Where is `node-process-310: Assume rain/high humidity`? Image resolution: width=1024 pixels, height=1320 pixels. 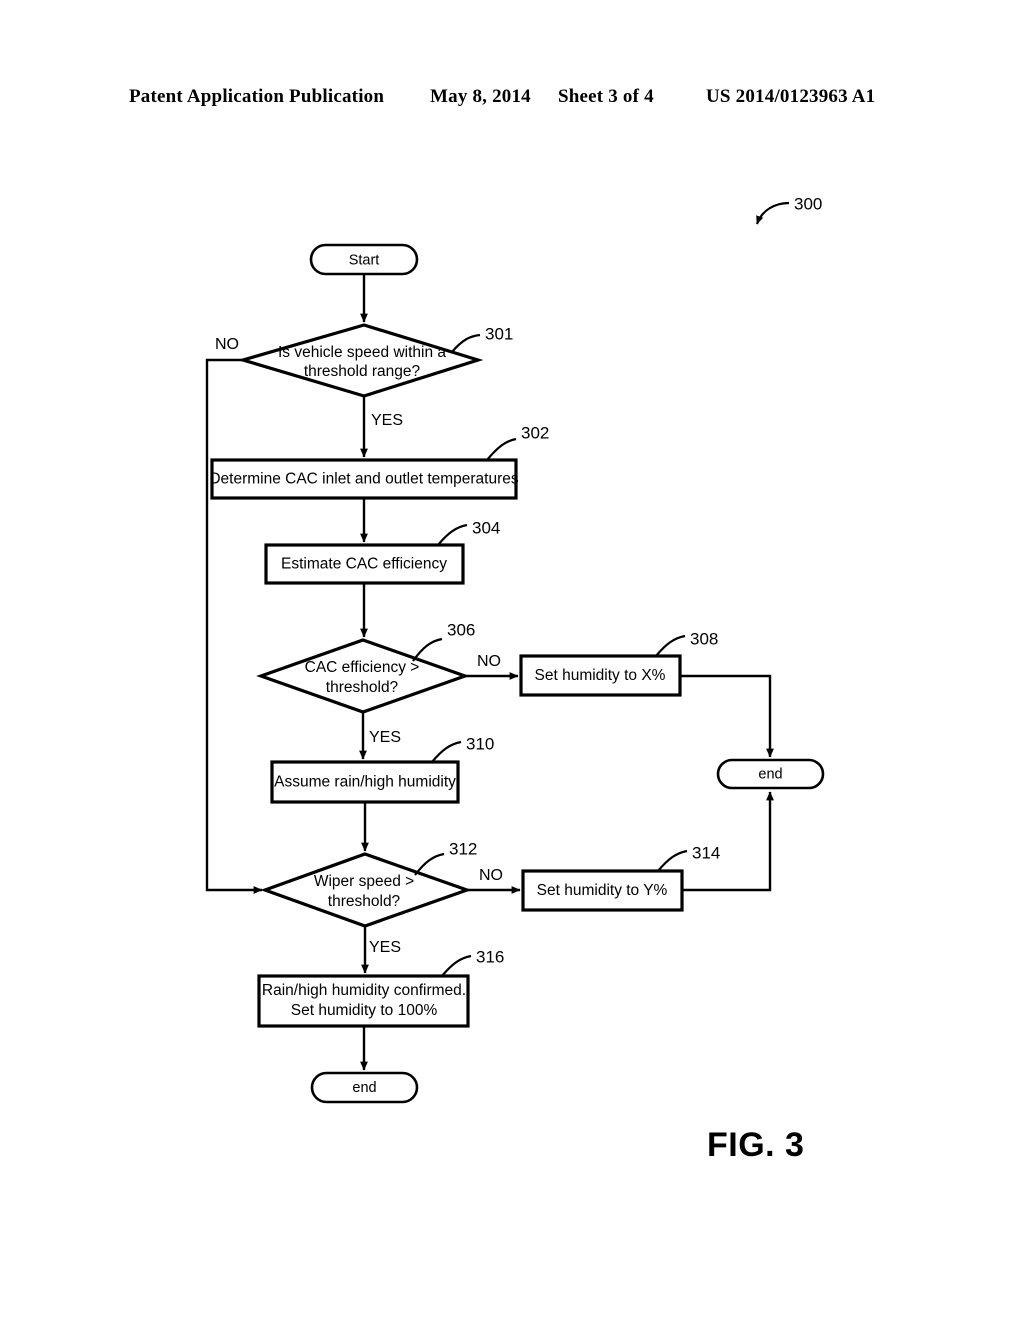 node-process-310: Assume rain/high humidity is located at coordinates (365, 782).